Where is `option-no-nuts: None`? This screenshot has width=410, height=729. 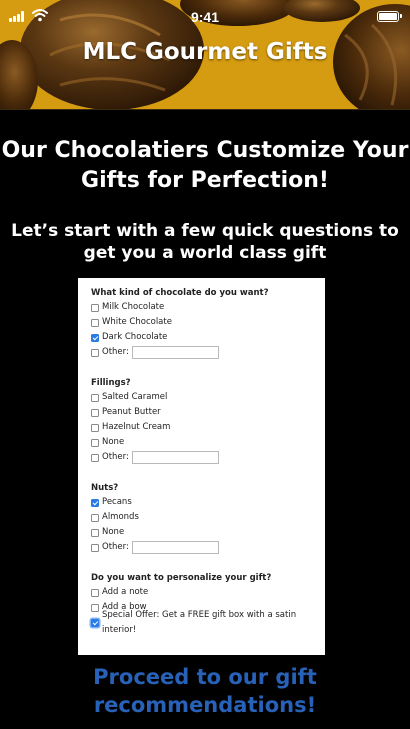 option-no-nuts: None is located at coordinates (208, 532).